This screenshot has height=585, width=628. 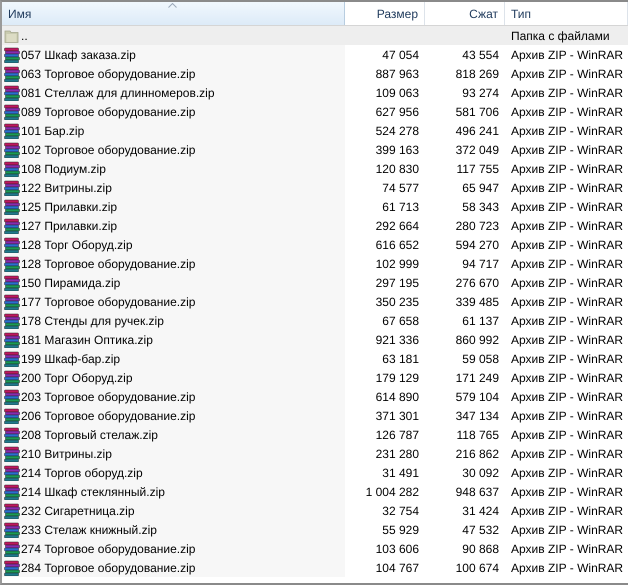 I want to click on packed-size: 43 554, so click(x=480, y=55).